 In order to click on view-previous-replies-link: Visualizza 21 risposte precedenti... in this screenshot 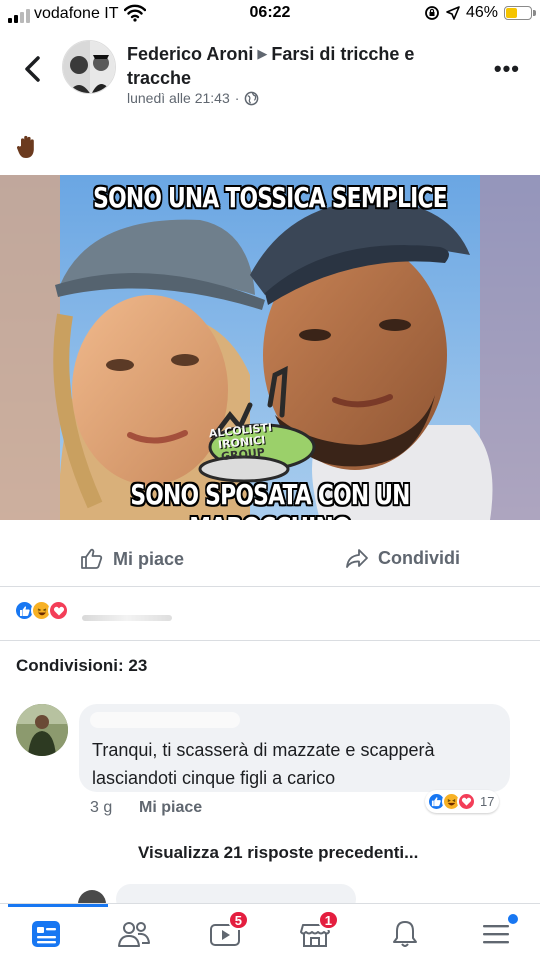, I will do `click(278, 853)`.